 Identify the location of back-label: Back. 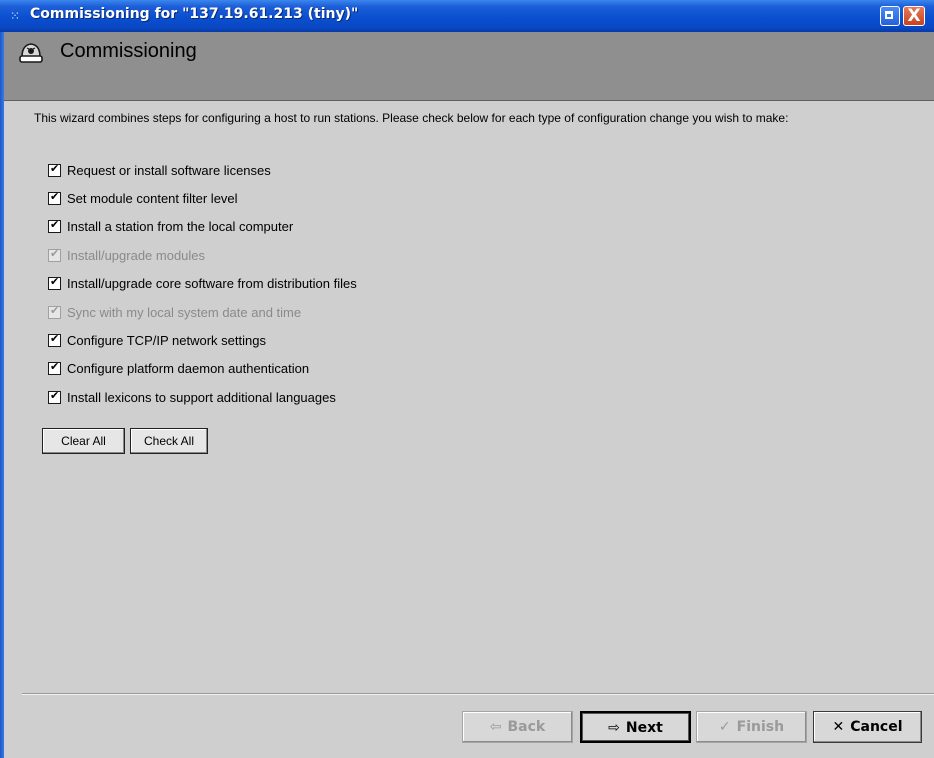
(526, 727).